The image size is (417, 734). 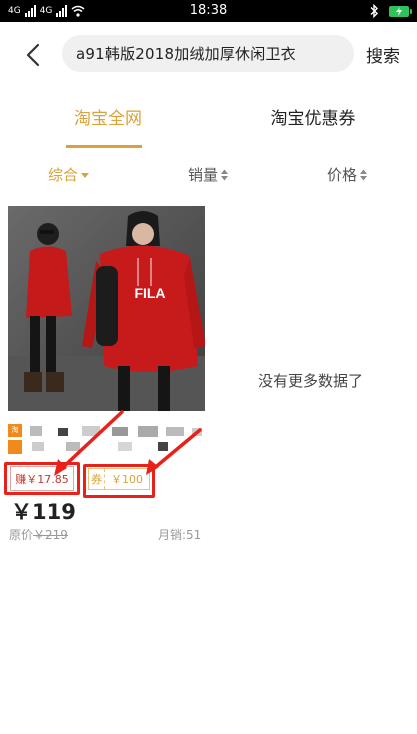 What do you see at coordinates (383, 54) in the screenshot?
I see `search-button: 搜索` at bounding box center [383, 54].